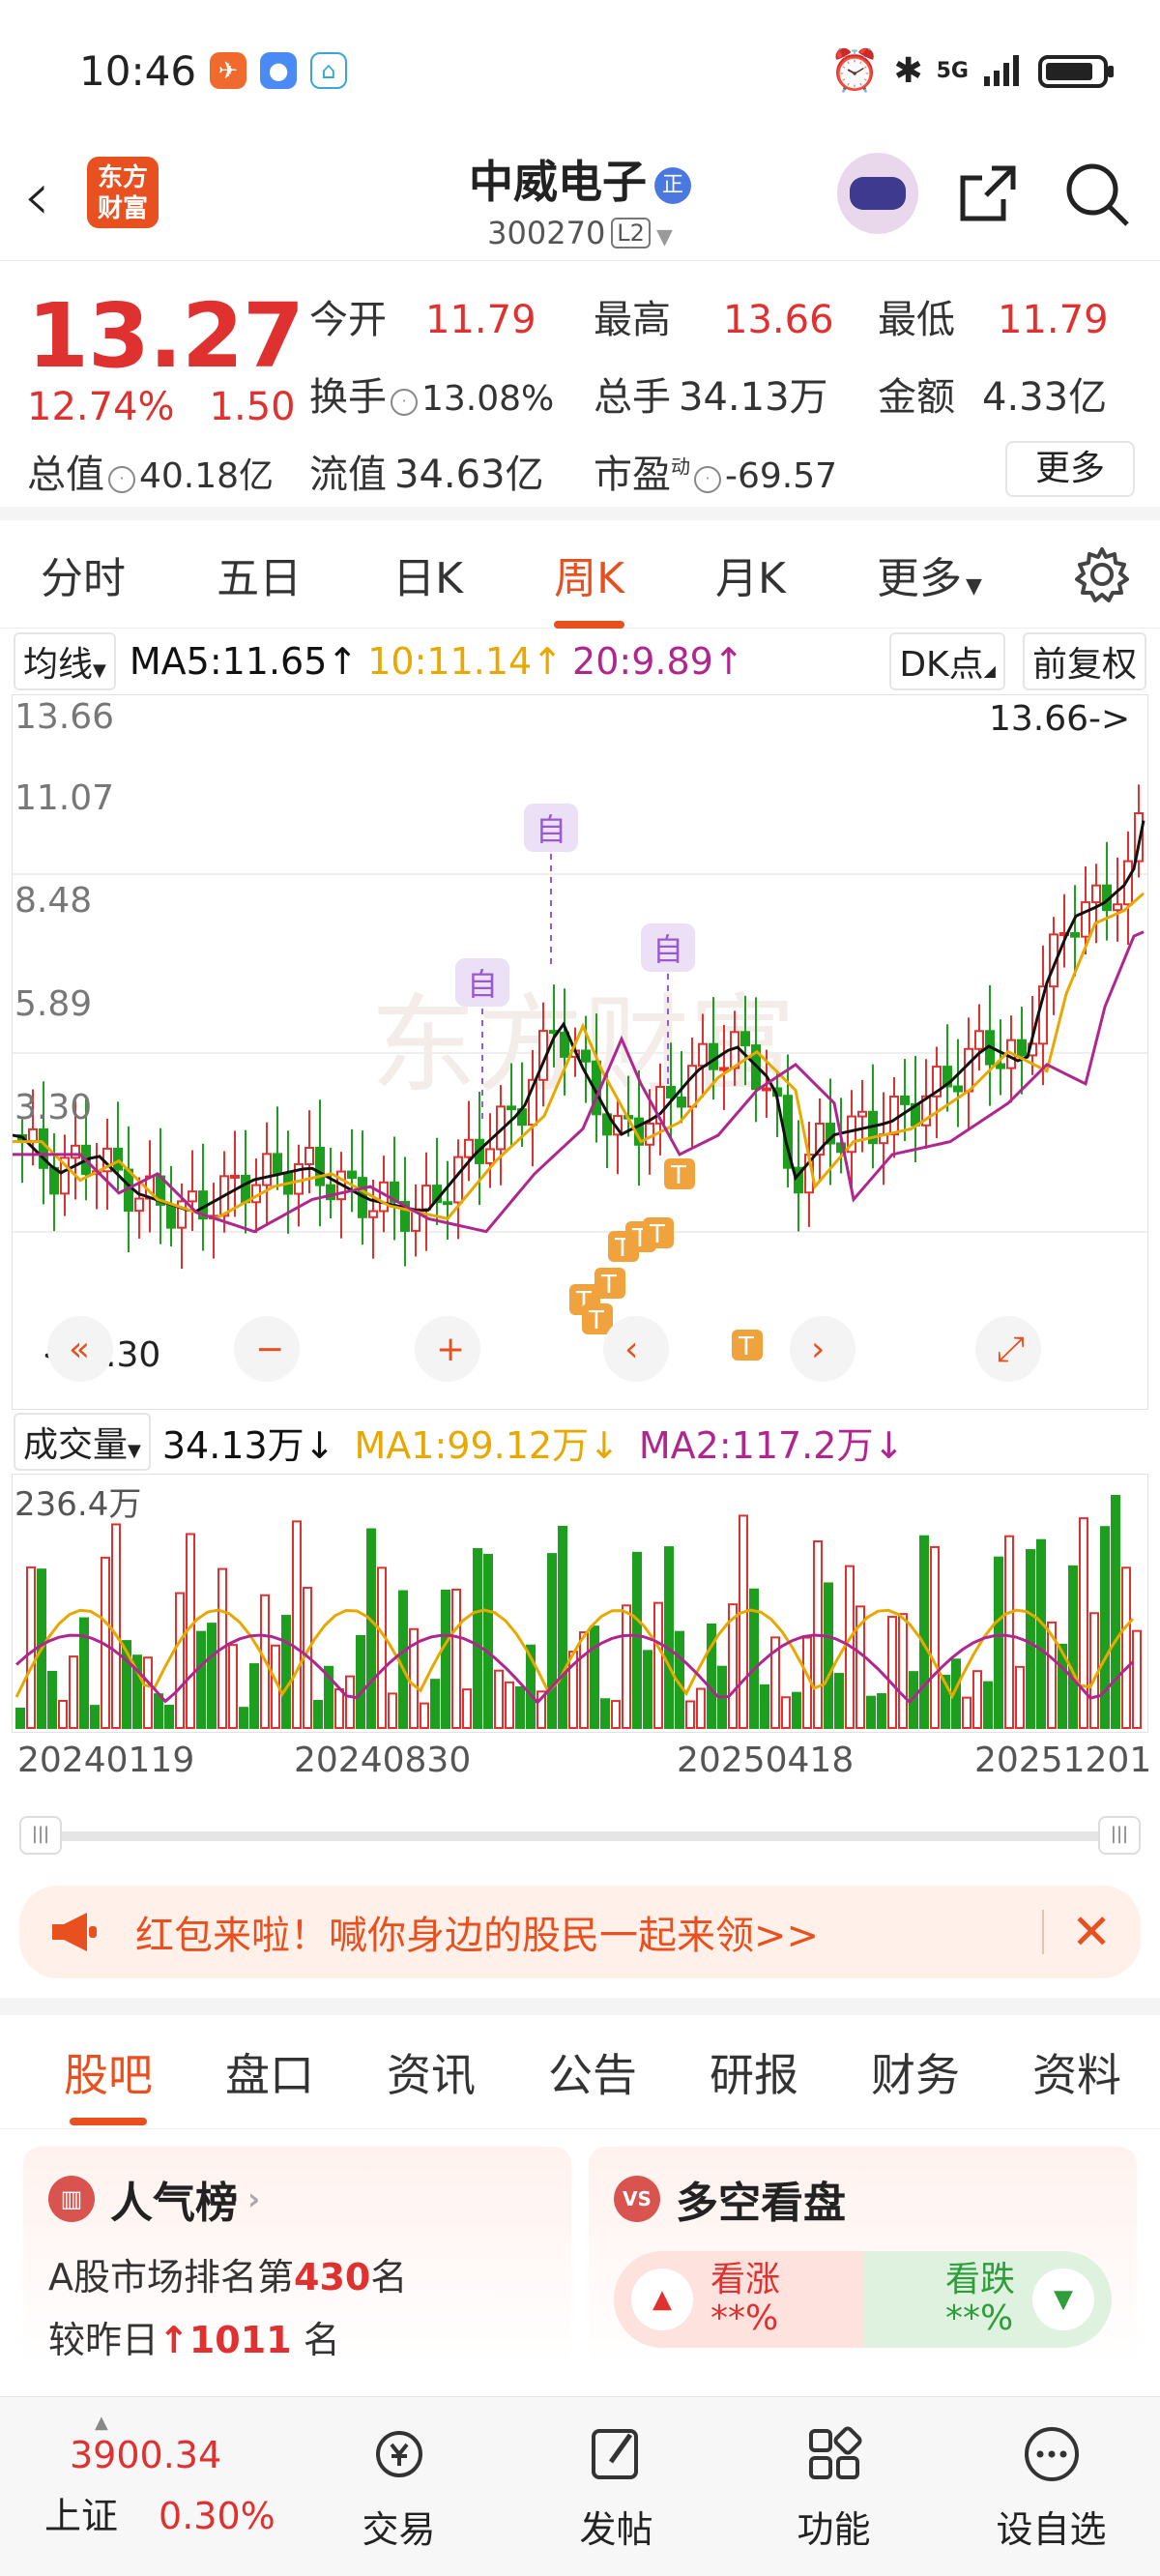  I want to click on rank-line: A股市场排名第430名, so click(297, 2273).